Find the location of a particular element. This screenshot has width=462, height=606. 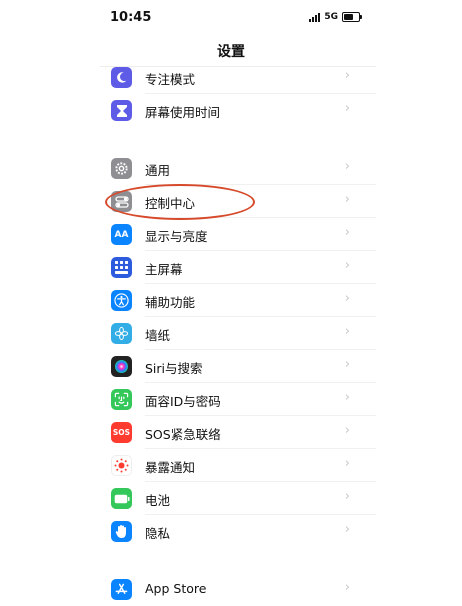

battery-icon is located at coordinates (121, 498).